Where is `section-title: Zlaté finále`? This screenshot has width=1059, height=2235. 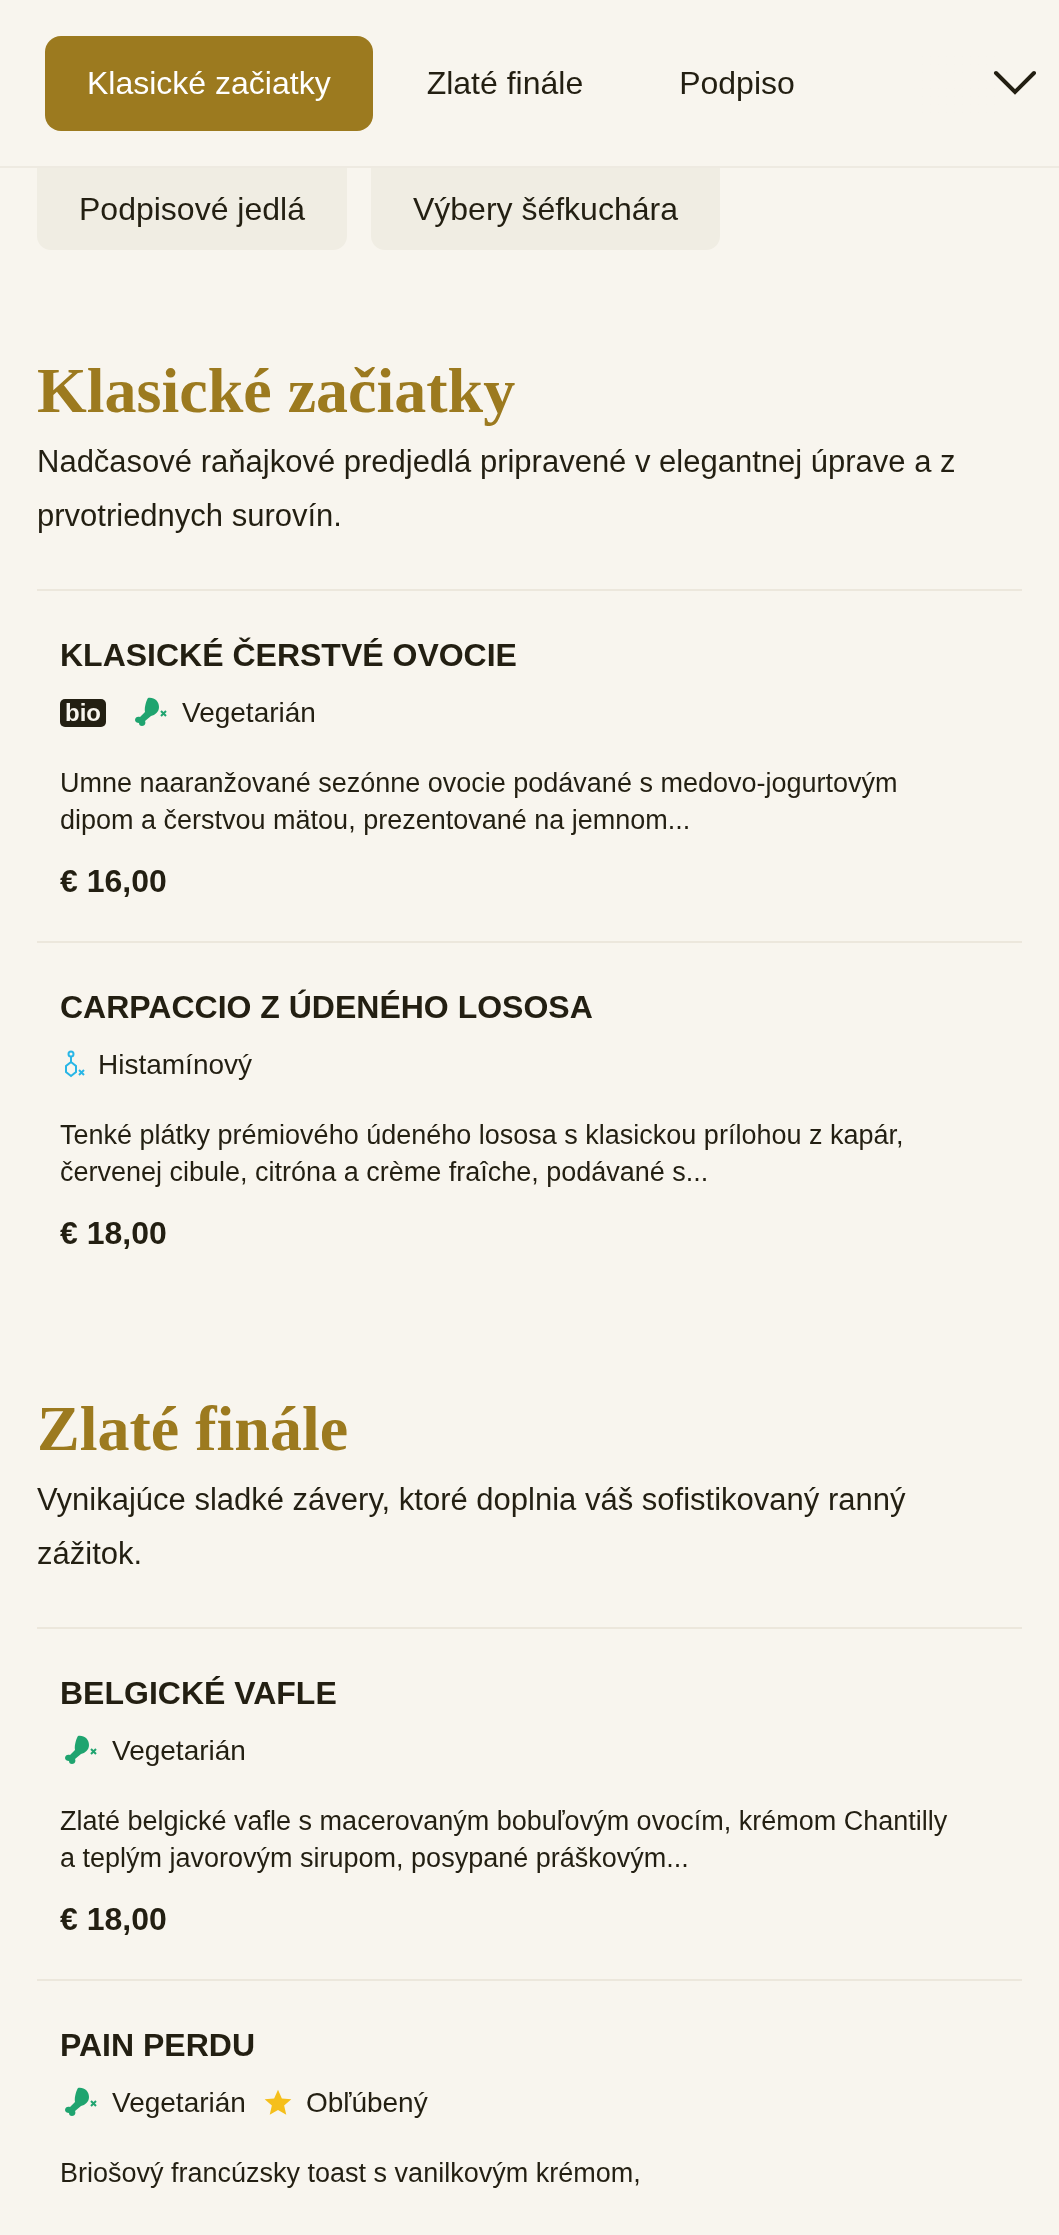
section-title: Zlaté finále is located at coordinates (193, 1429).